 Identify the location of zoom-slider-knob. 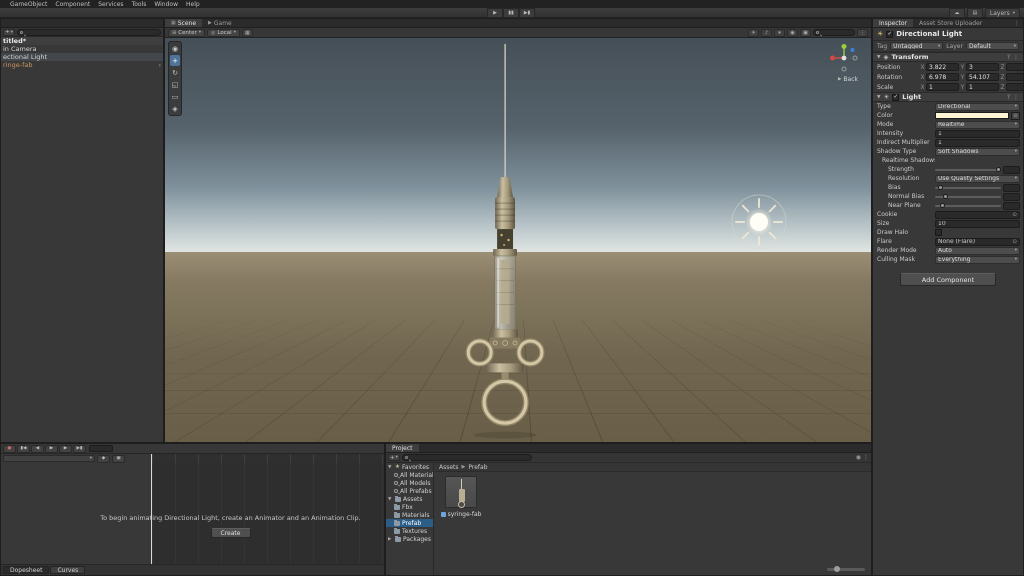
(837, 569).